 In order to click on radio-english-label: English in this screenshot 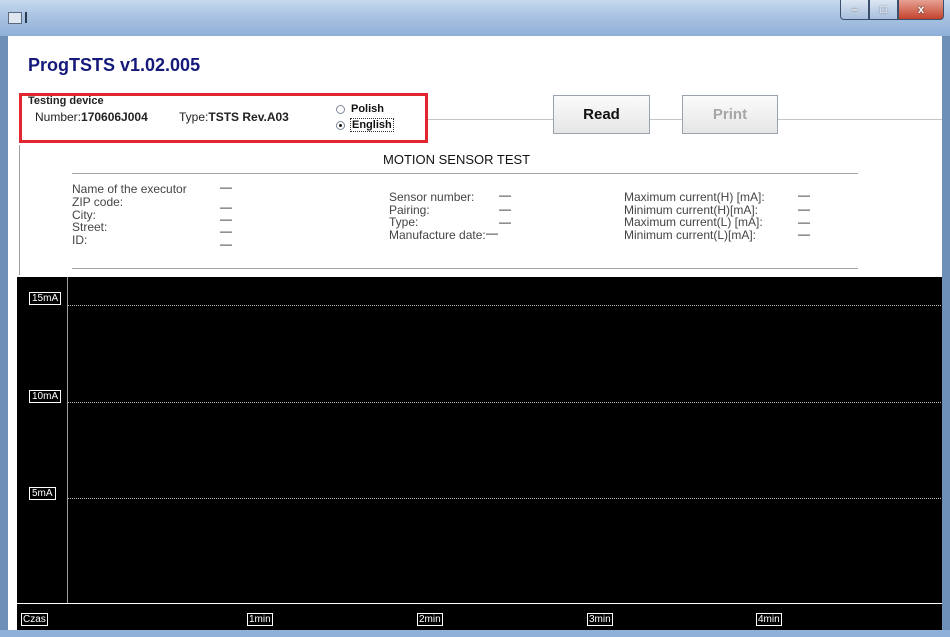, I will do `click(372, 125)`.